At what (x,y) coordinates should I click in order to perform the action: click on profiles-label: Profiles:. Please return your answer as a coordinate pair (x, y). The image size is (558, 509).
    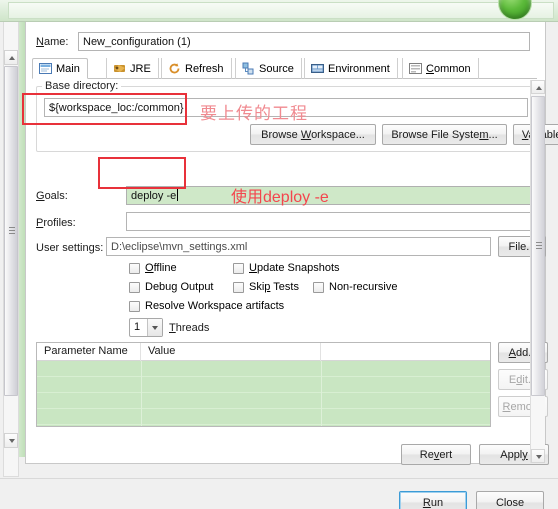
    Looking at the image, I should click on (56, 223).